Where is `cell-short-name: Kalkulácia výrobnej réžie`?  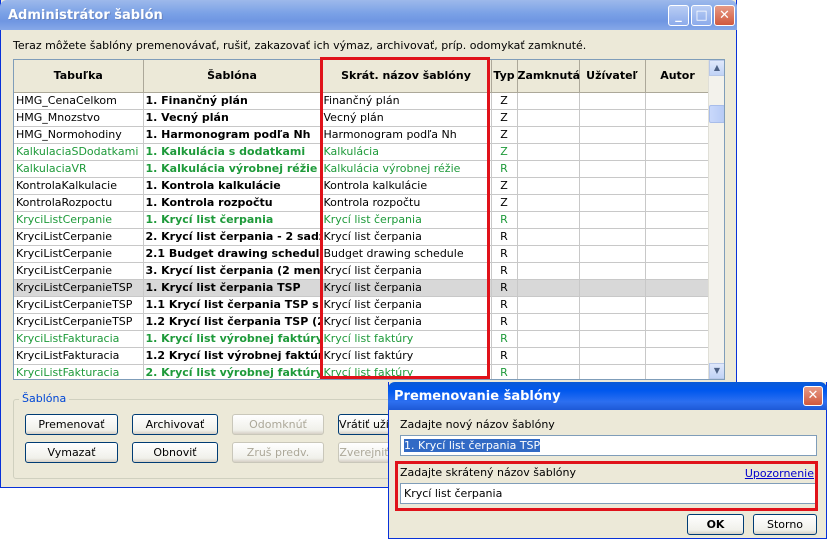 cell-short-name: Kalkulácia výrobnej réžie is located at coordinates (406, 169).